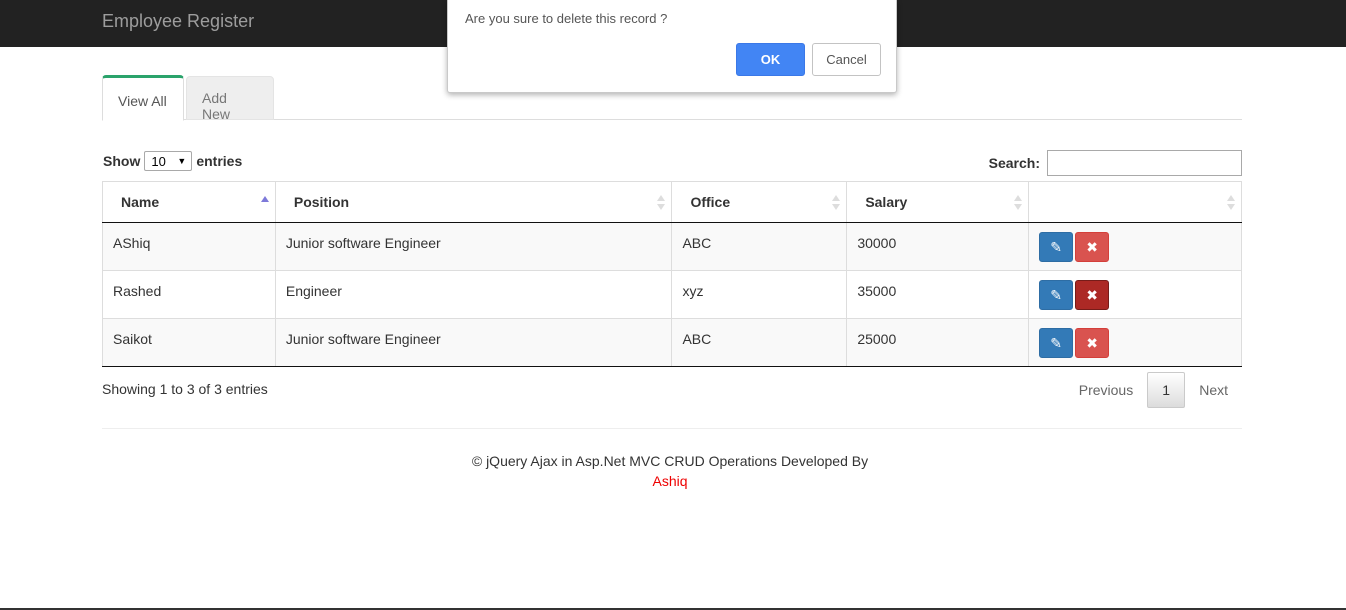 This screenshot has height=610, width=1346. I want to click on page-size-value: 10, so click(158, 161).